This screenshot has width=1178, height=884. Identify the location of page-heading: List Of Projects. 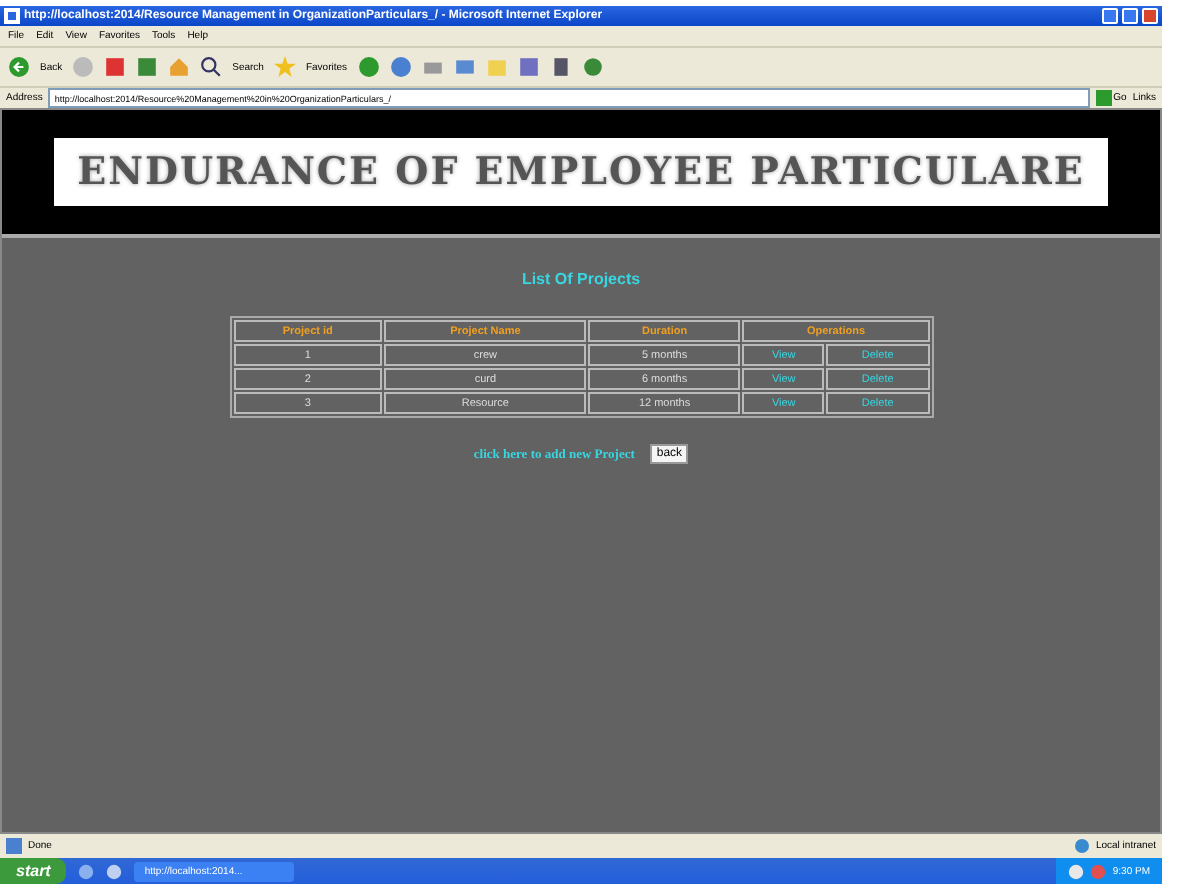
(581, 279).